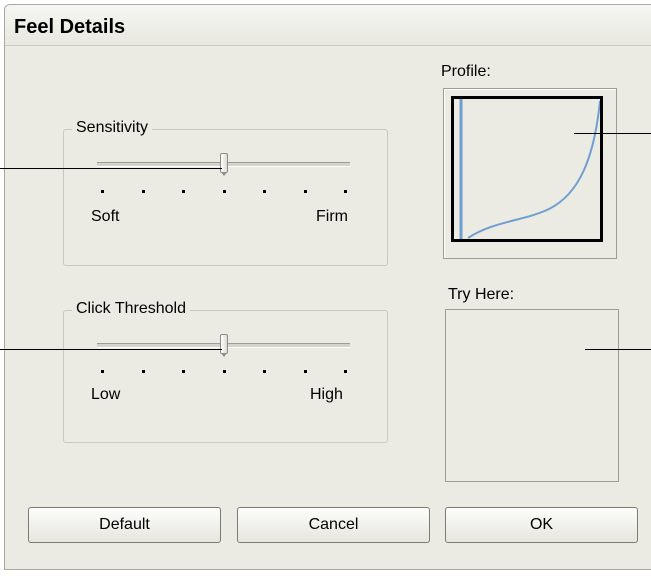  What do you see at coordinates (481, 294) in the screenshot?
I see `try-here-label: Try Here:` at bounding box center [481, 294].